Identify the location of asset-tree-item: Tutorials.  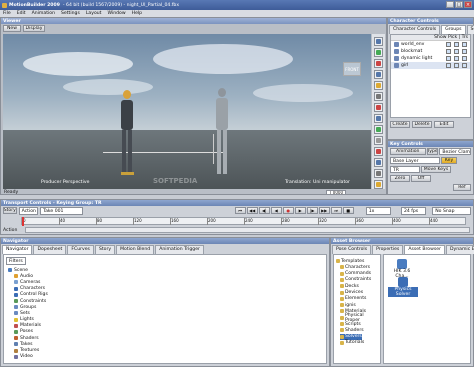
(352, 343).